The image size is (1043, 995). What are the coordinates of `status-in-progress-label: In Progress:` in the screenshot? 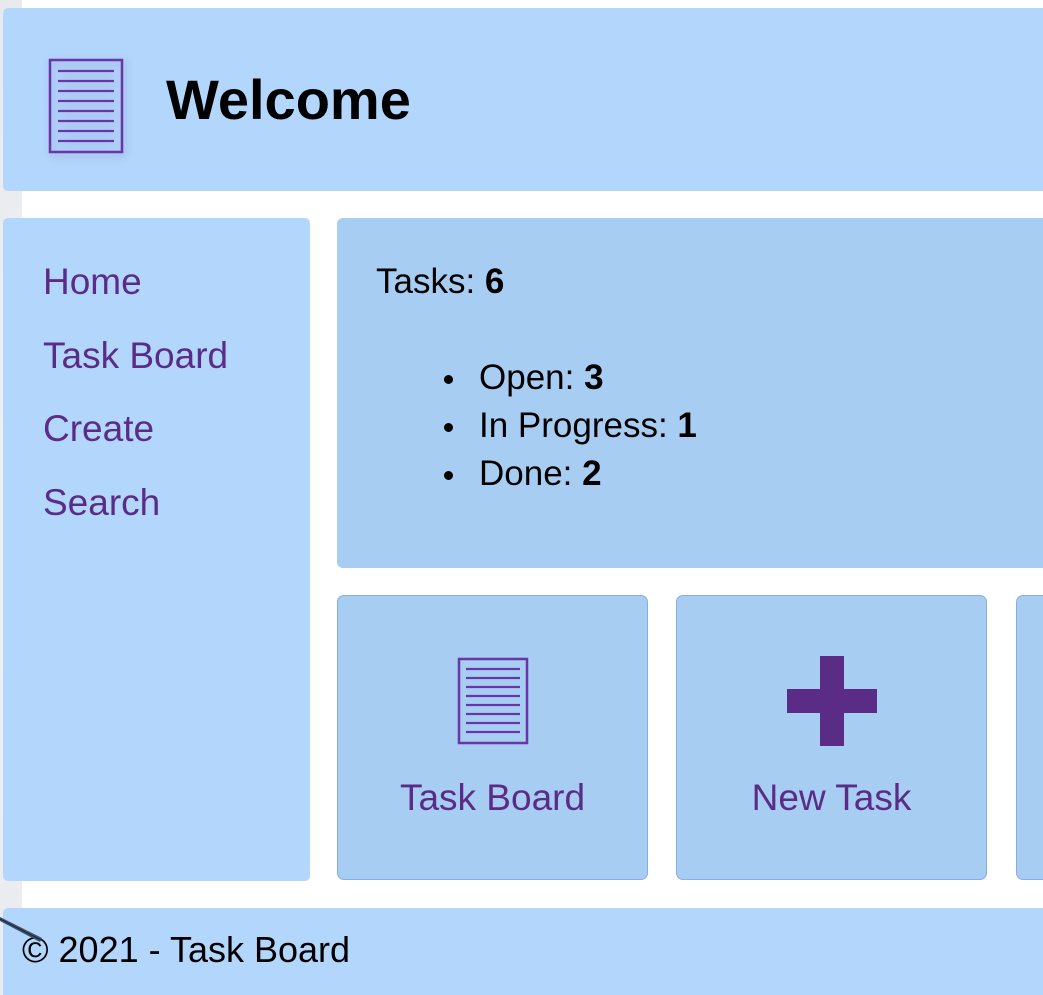 It's located at (578, 425).